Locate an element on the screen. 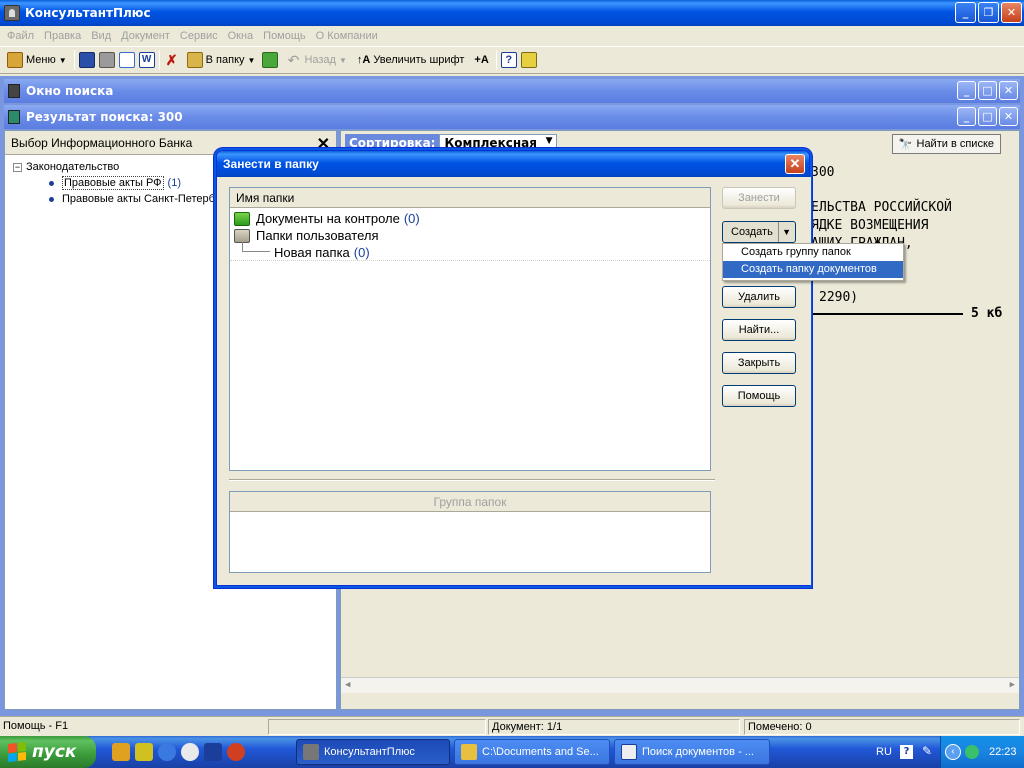 This screenshot has width=1024, height=768. export-icon is located at coordinates (270, 60).